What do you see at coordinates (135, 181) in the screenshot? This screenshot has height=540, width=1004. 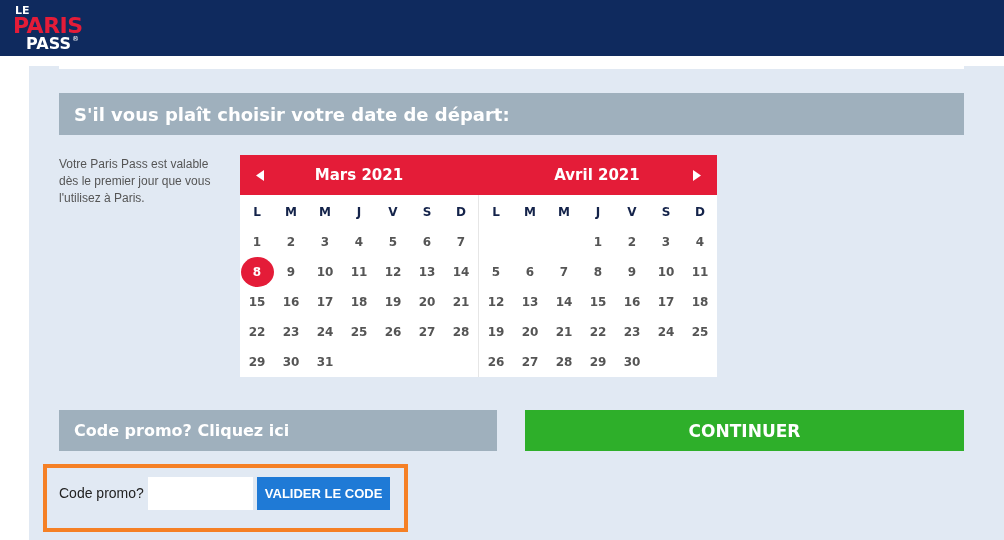 I see `description-text: Votre Paris Pass est valable dès le premier jour que vous l'utilisez à Paris.` at bounding box center [135, 181].